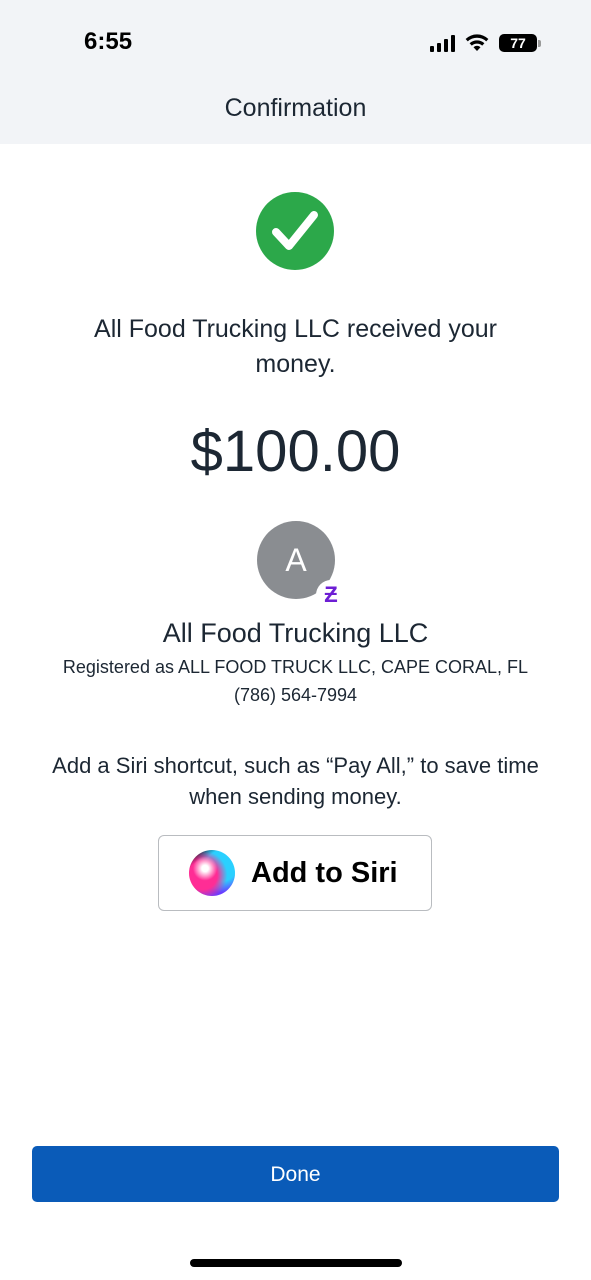  I want to click on recipient-phone: (786) 564-7994, so click(295, 695).